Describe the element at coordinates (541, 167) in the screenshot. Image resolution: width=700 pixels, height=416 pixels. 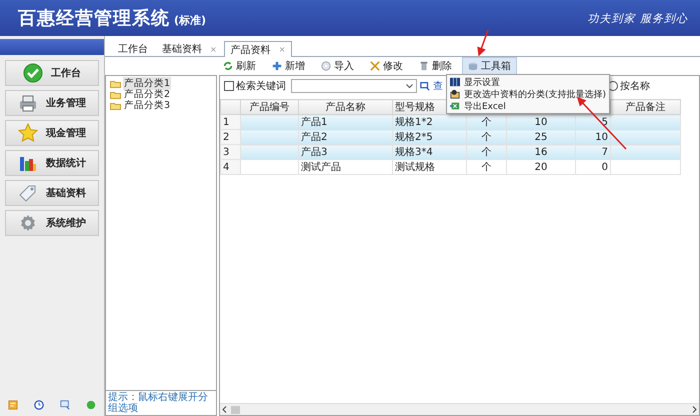
I see `table-cell: 20` at that location.